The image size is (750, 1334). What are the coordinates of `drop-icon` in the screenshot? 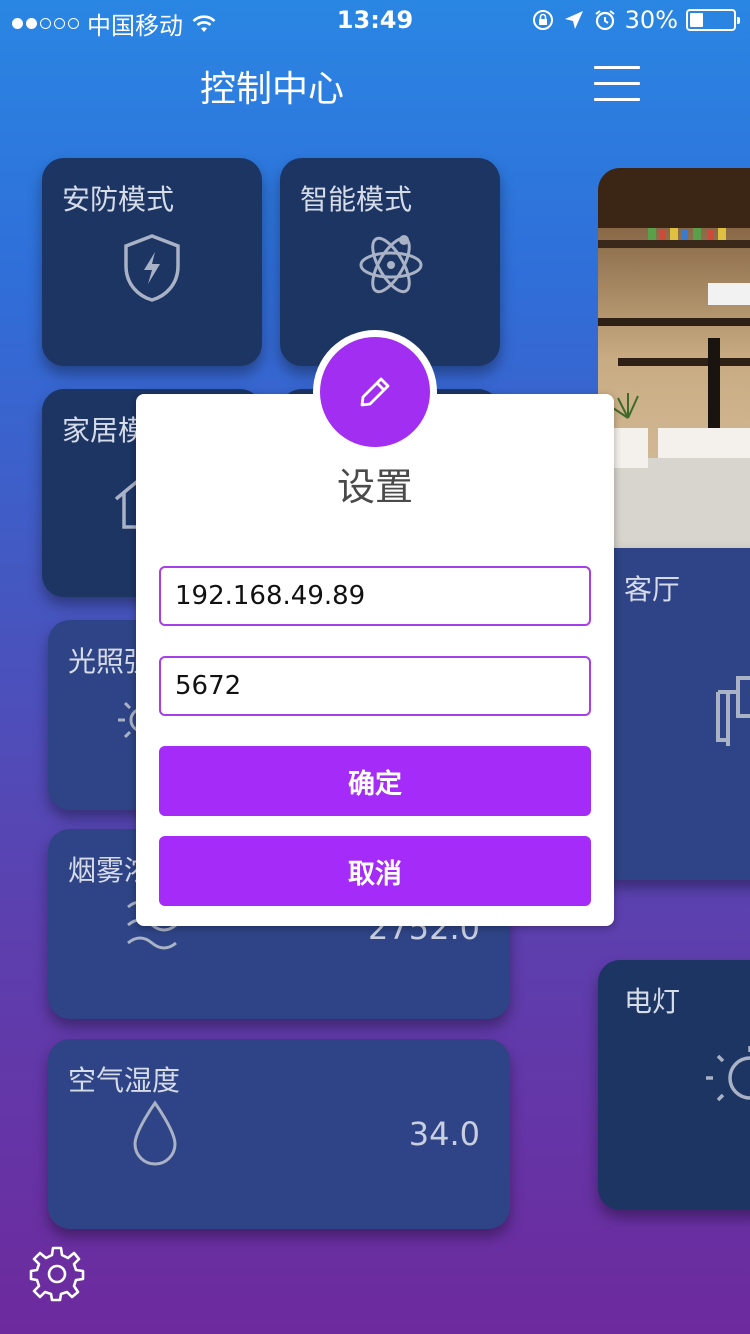 It's located at (155, 1133).